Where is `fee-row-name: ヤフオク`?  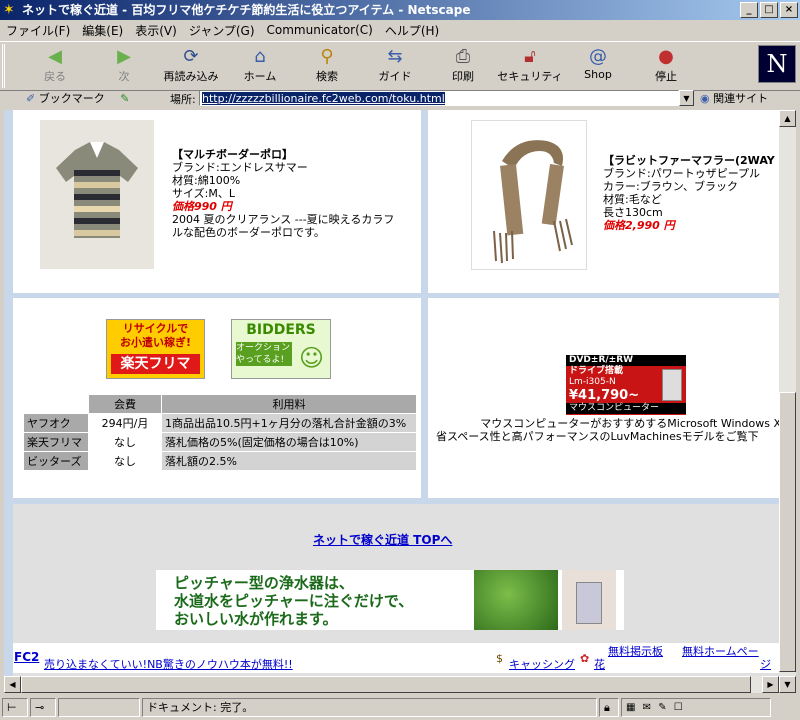
fee-row-name: ヤフオク is located at coordinates (56, 423).